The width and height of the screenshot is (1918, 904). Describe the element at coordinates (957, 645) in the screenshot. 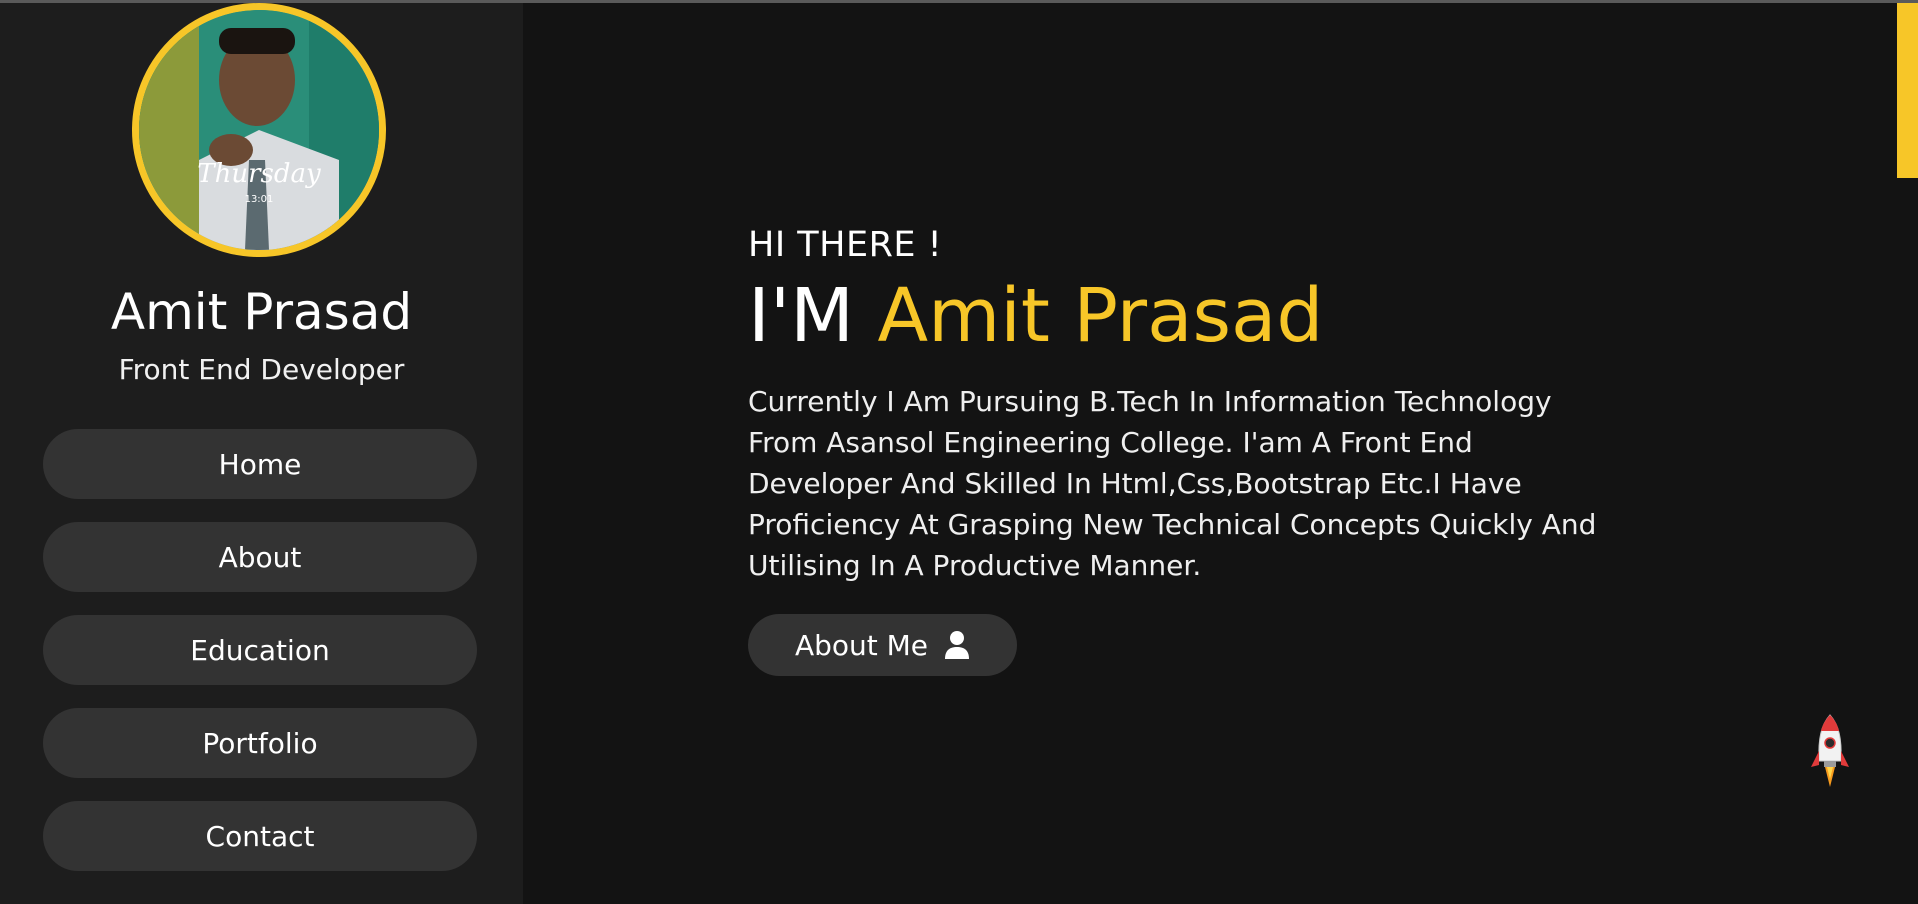

I see `user-icon` at that location.